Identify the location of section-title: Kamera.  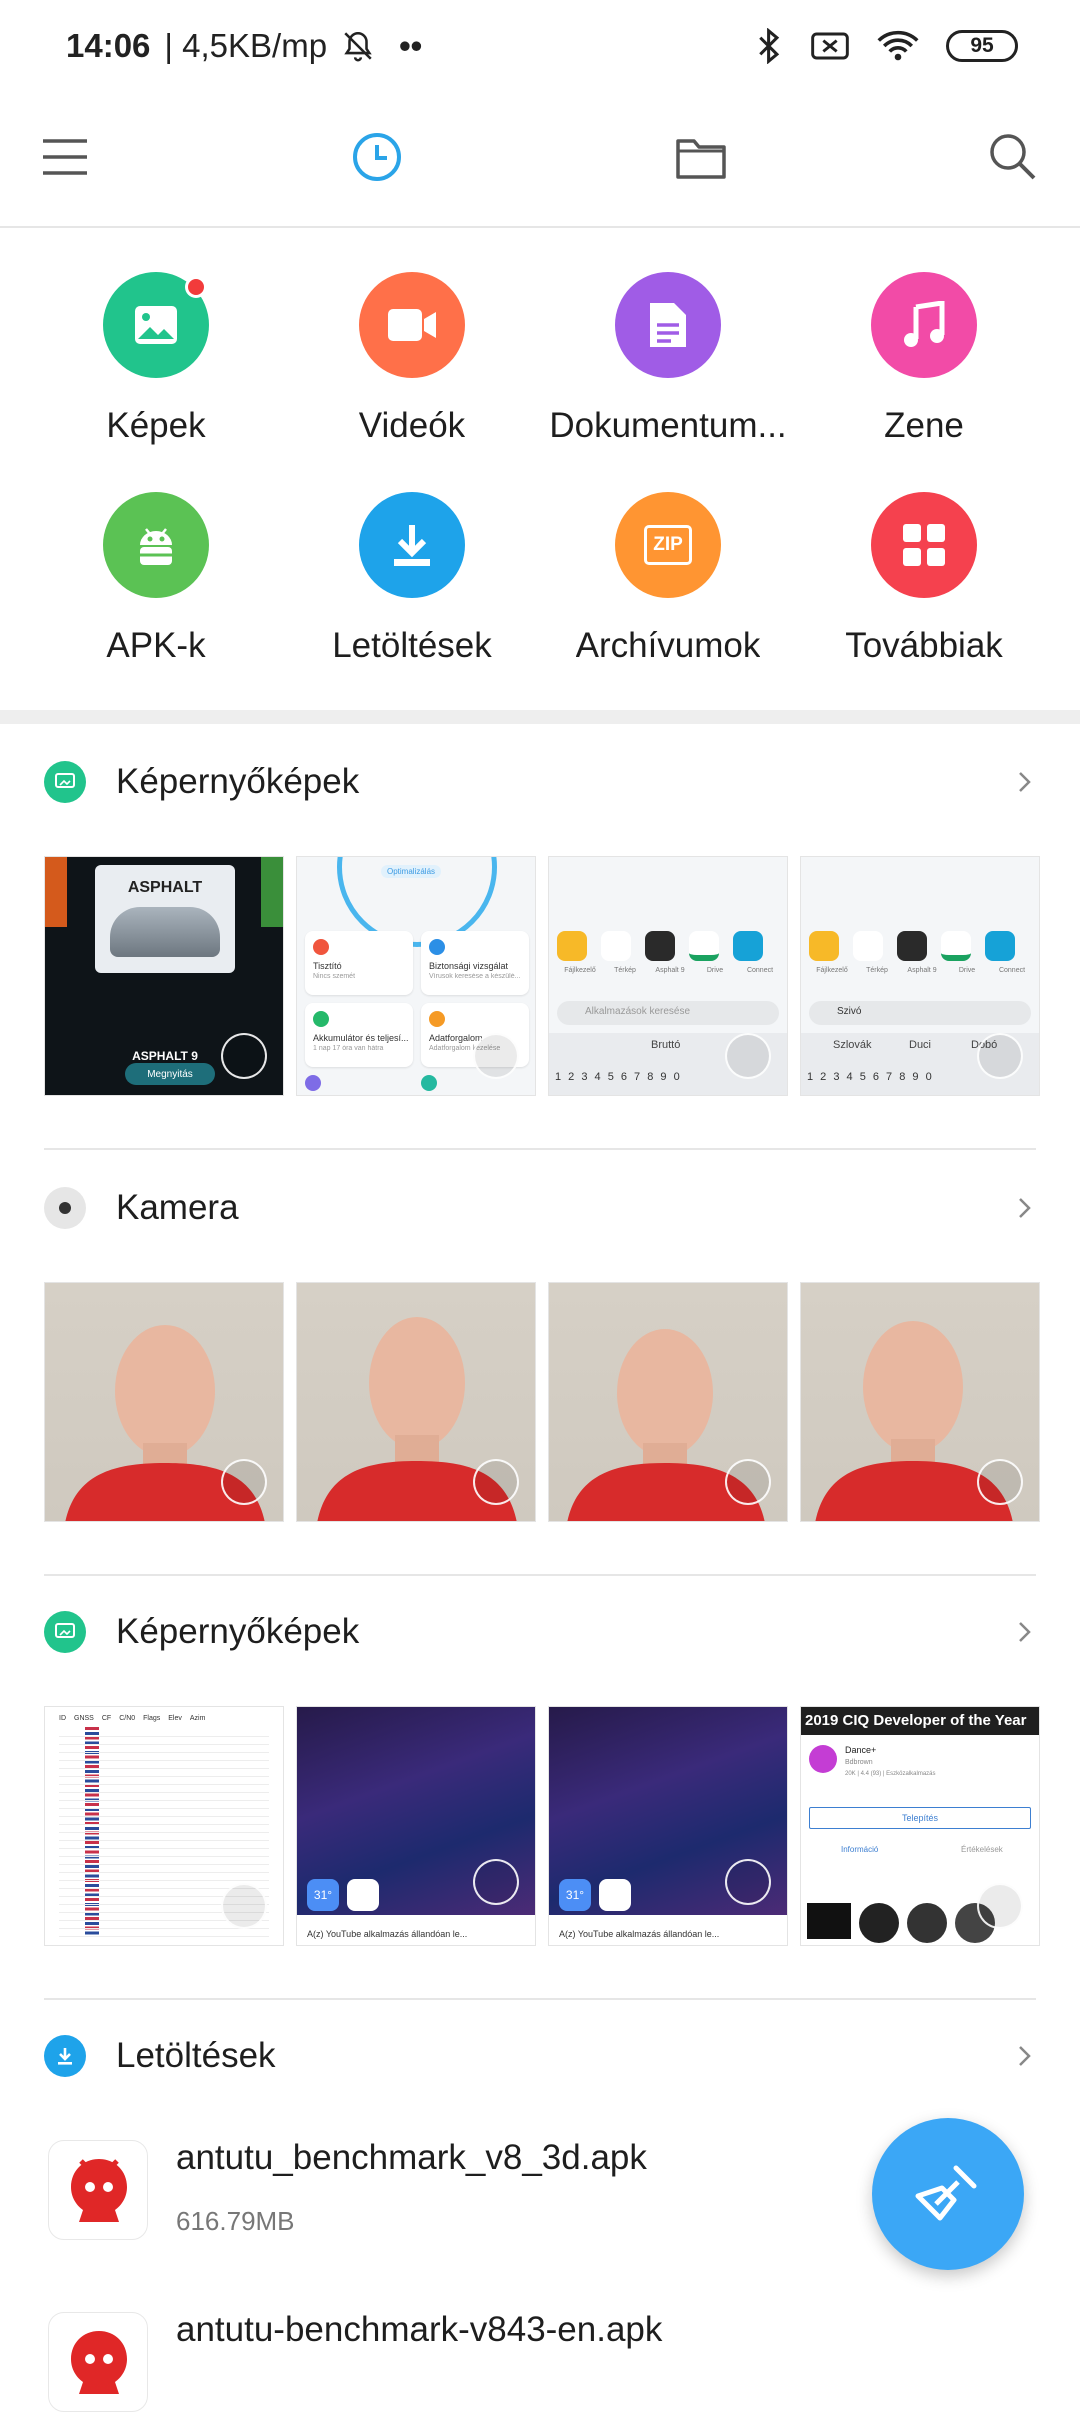
(177, 1207).